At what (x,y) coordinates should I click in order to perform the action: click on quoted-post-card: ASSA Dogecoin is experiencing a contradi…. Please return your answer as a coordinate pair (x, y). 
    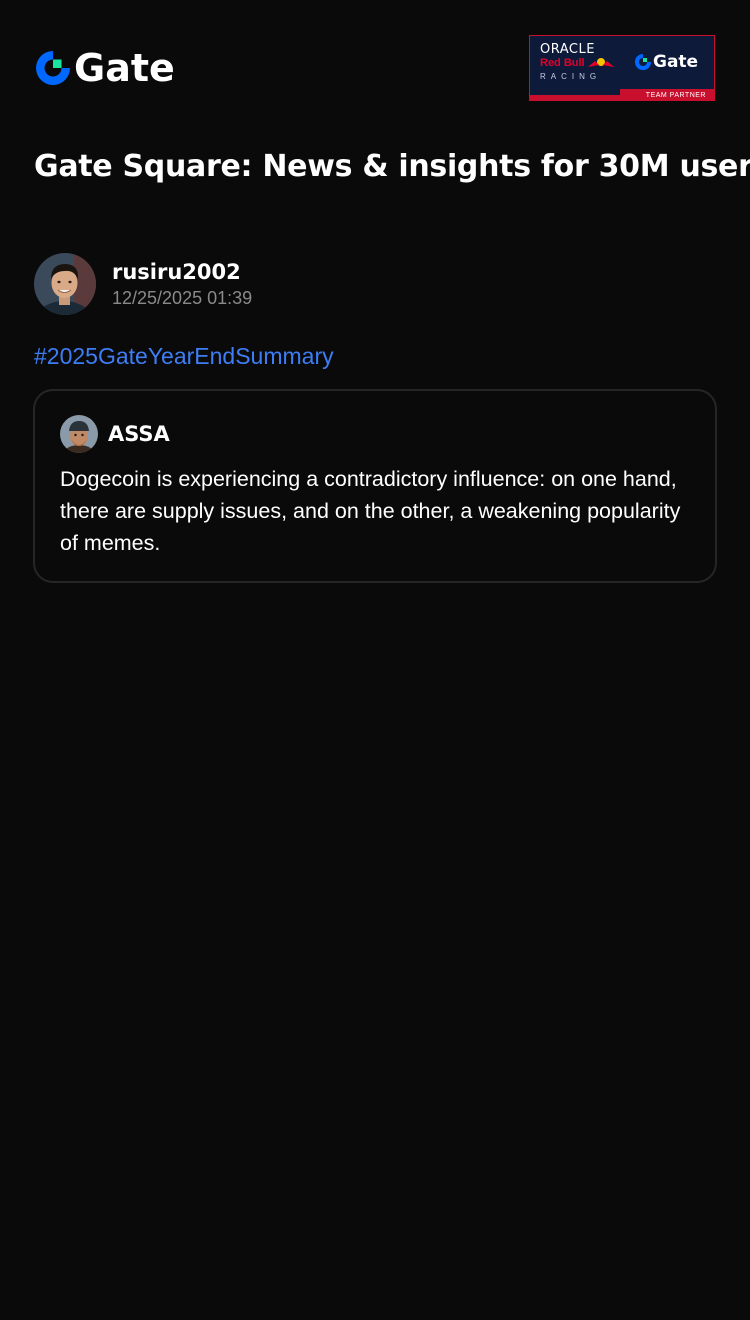
    Looking at the image, I should click on (375, 486).